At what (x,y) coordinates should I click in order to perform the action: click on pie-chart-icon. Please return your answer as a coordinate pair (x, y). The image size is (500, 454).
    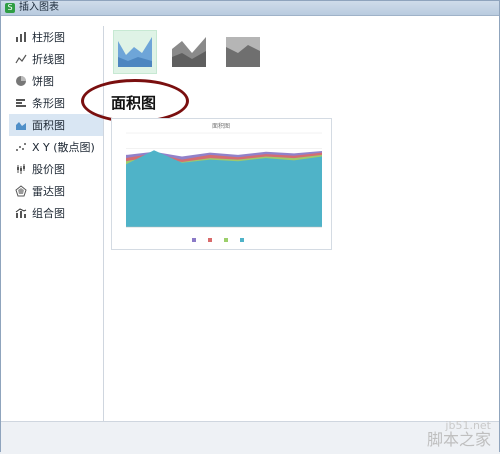
    Looking at the image, I should click on (21, 81).